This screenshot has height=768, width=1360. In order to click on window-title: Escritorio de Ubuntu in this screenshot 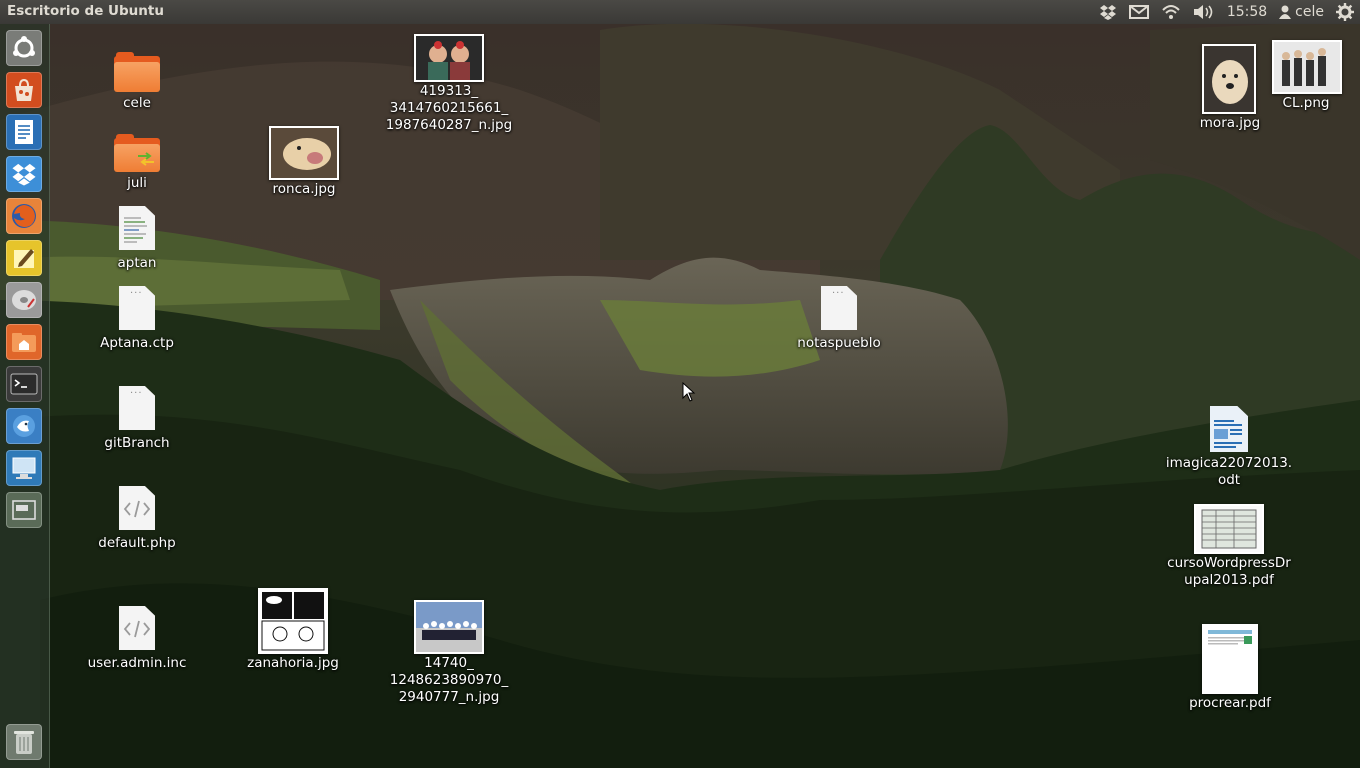, I will do `click(85, 11)`.